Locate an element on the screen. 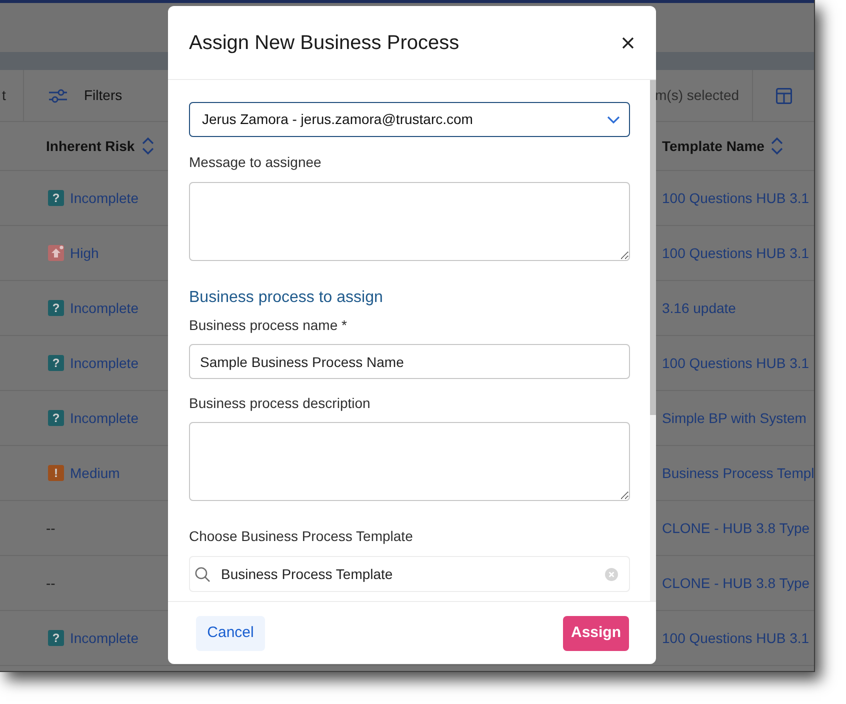  template-link: Business Process Templ is located at coordinates (738, 473).